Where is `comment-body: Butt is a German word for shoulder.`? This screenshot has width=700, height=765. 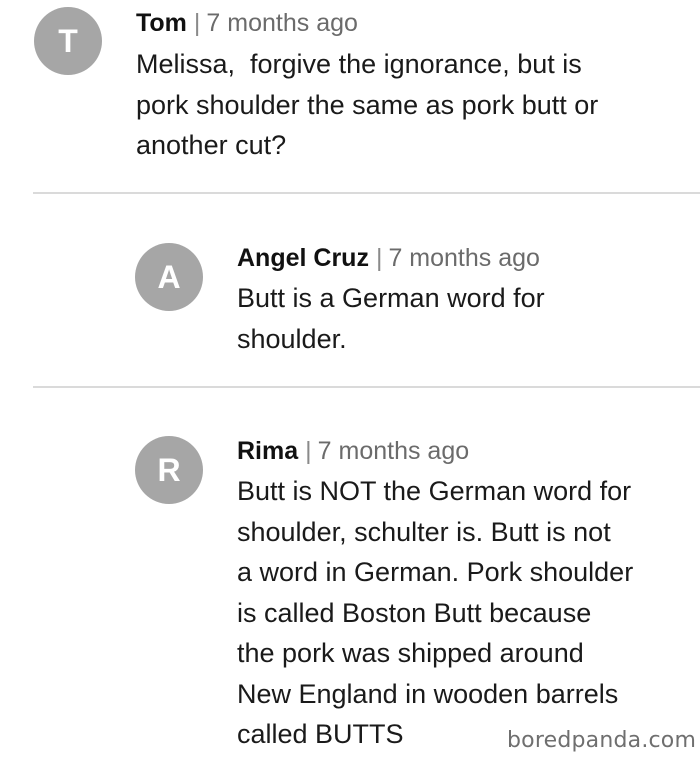
comment-body: Butt is a German word for shoulder. is located at coordinates (391, 318).